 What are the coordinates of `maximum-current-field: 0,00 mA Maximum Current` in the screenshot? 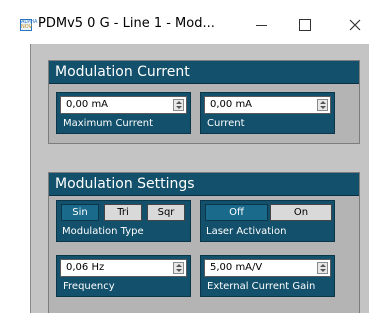 It's located at (123, 113).